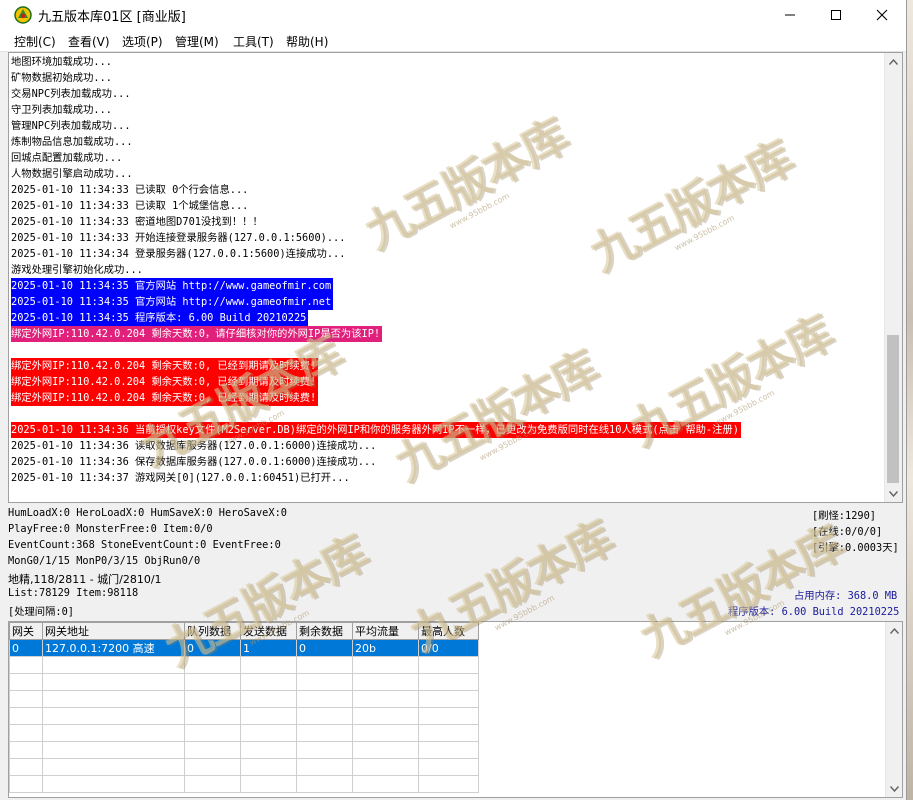  Describe the element at coordinates (85, 579) in the screenshot. I see `status-map: 地精,118/2811 - 城门/2810/1` at that location.